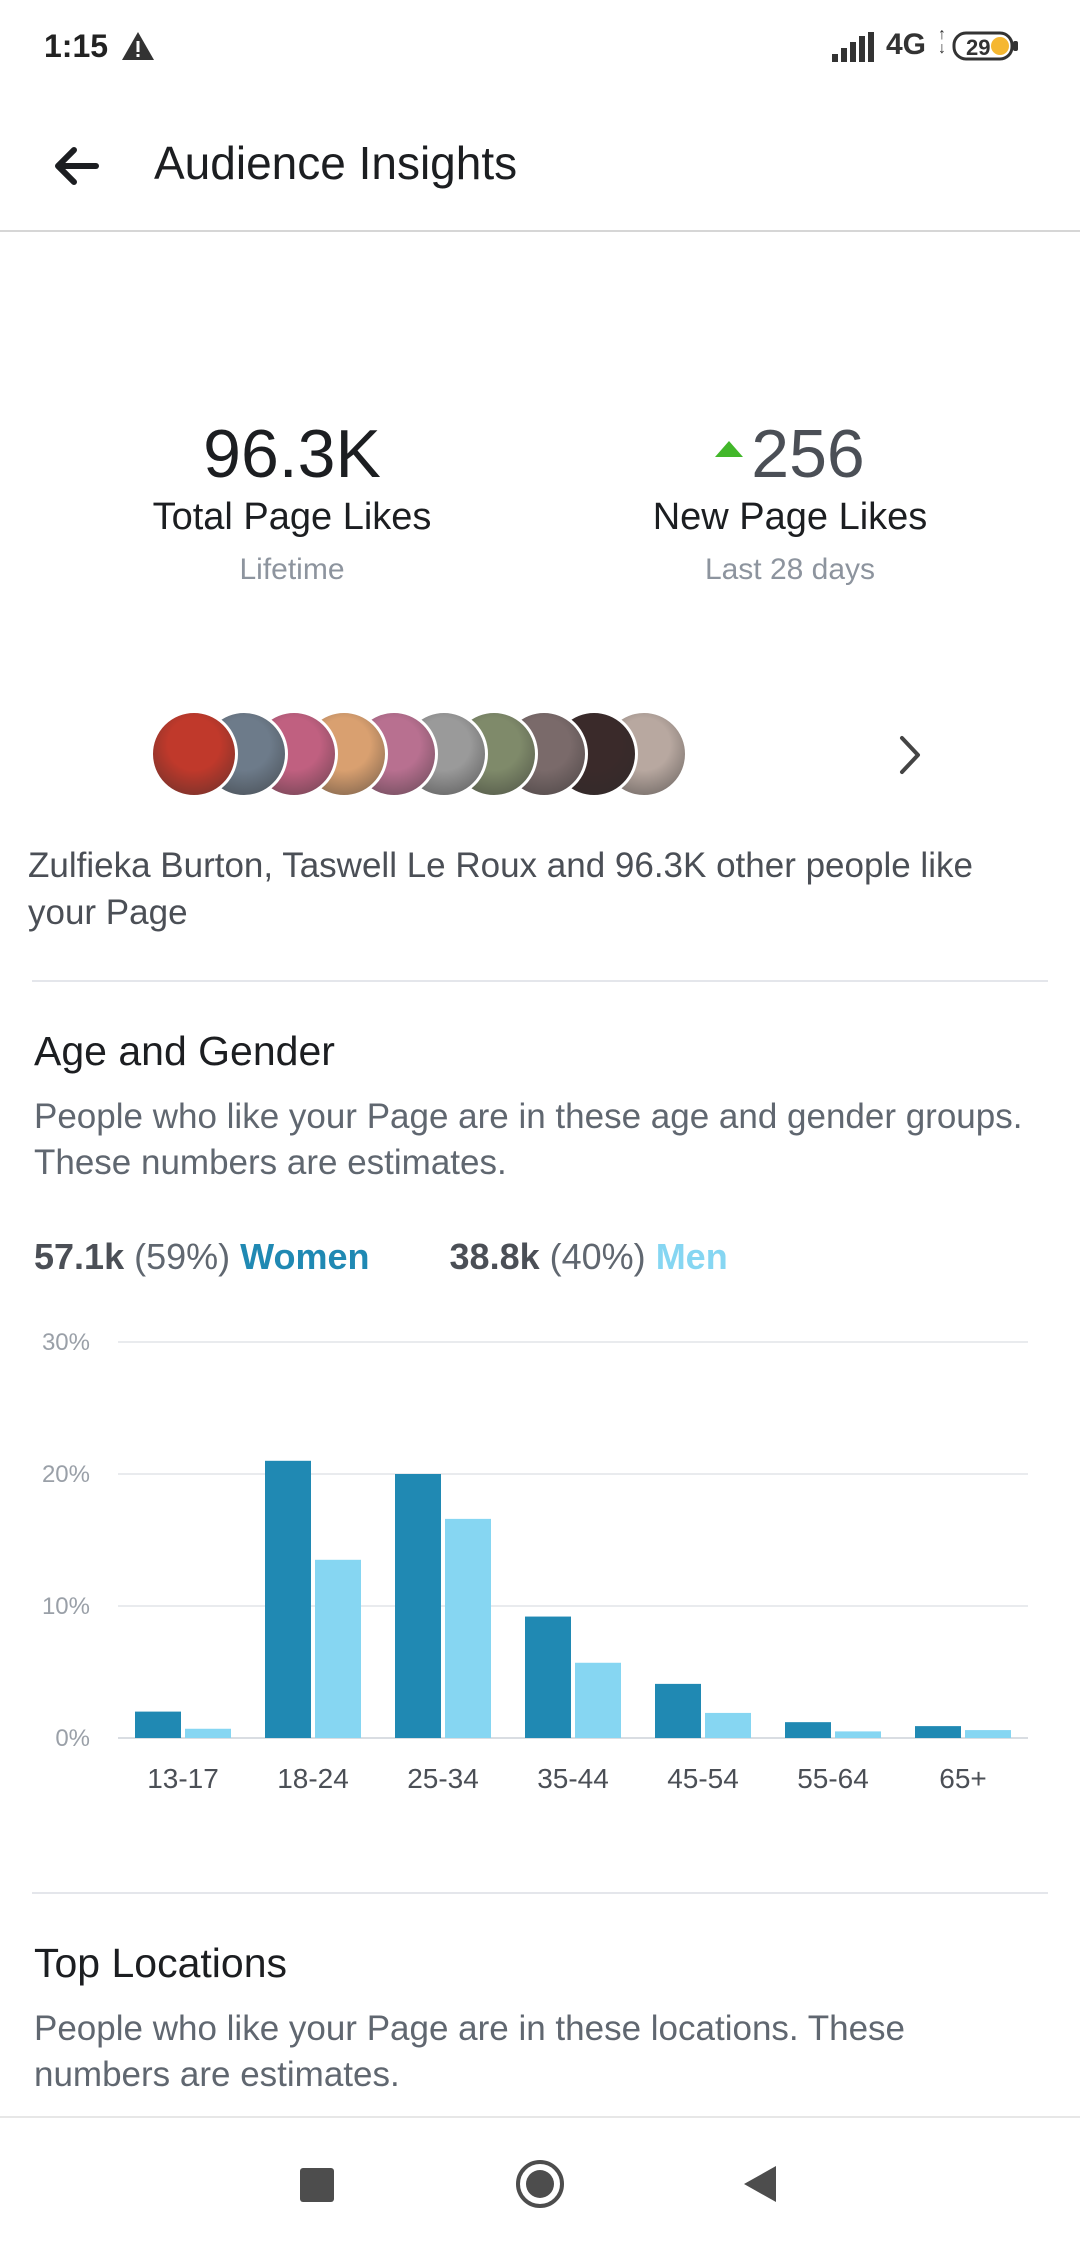 Image resolution: width=1080 pixels, height=2248 pixels. I want to click on women-label: Women, so click(305, 1256).